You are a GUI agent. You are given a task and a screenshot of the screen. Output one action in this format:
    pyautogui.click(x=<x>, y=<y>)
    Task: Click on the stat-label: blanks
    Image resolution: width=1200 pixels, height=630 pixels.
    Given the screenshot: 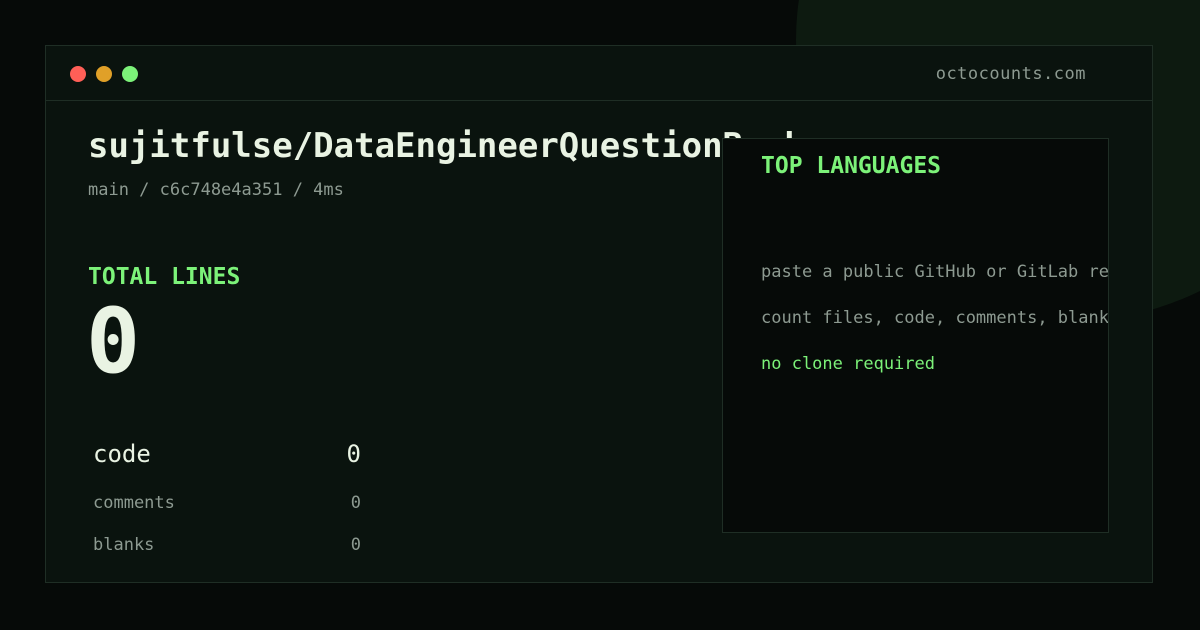 What is the action you would take?
    pyautogui.click(x=124, y=545)
    